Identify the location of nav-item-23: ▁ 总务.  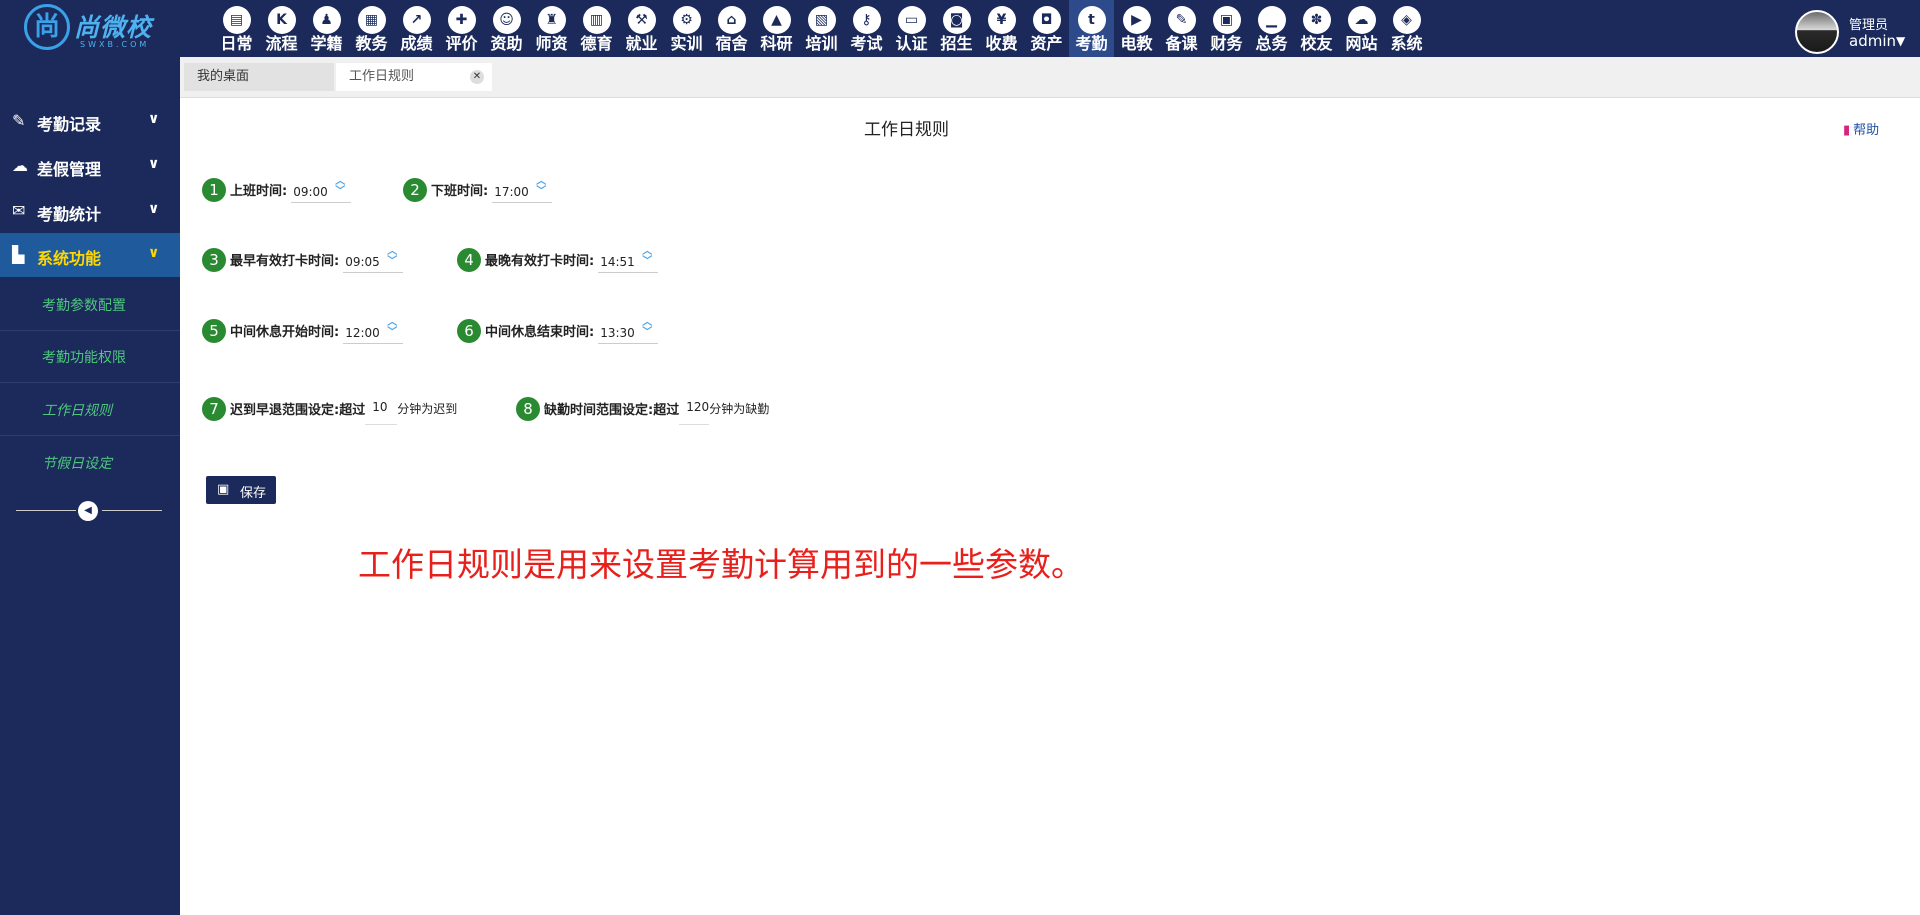
(1271, 28).